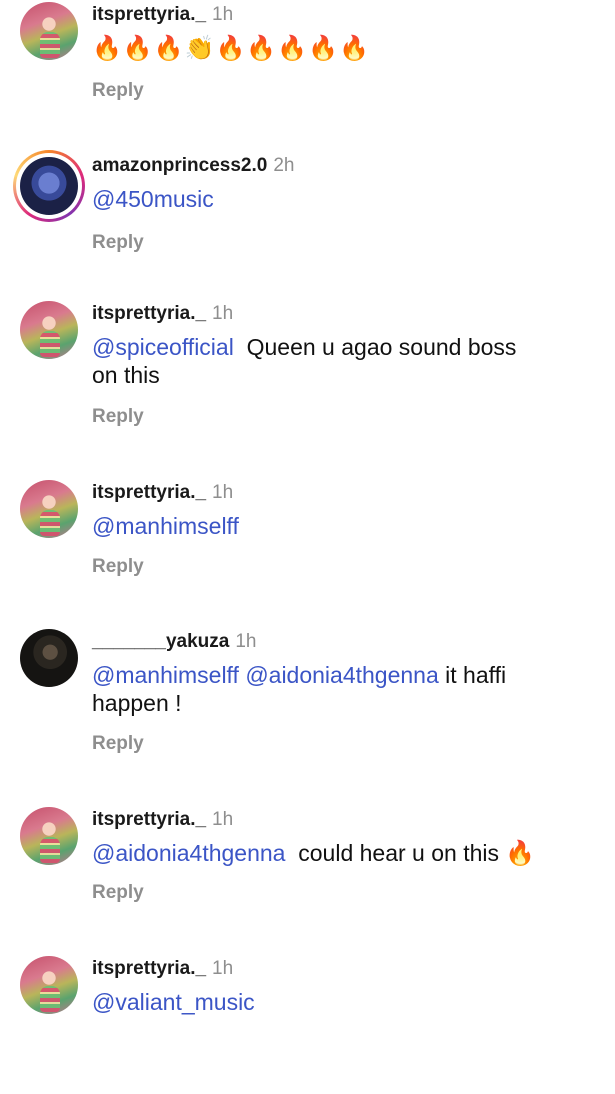 This screenshot has height=1094, width=615. Describe the element at coordinates (126, 375) in the screenshot. I see `comment-body-text: on this` at that location.